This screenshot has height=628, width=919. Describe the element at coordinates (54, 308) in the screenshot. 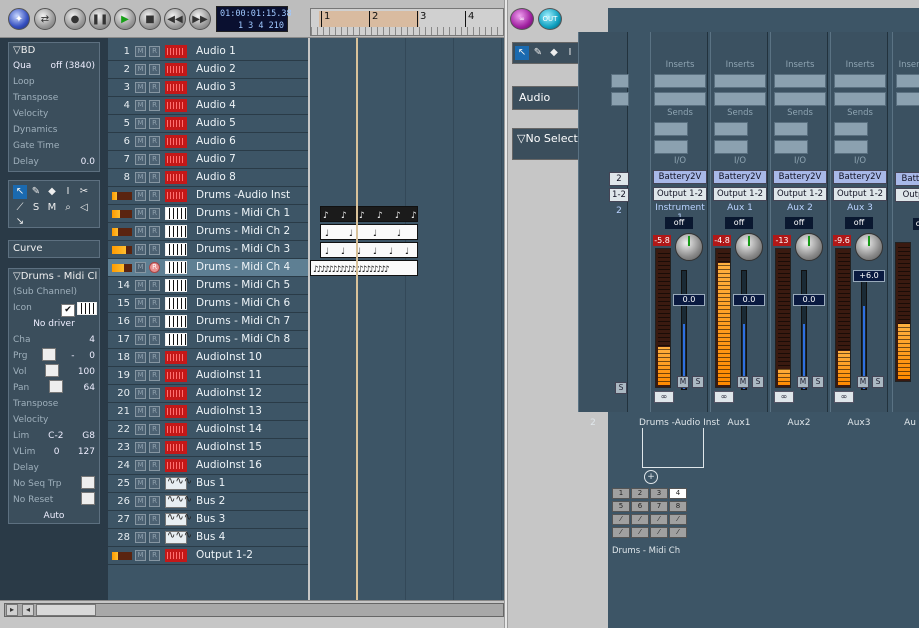

I see `icon-row: Icon ✔` at that location.